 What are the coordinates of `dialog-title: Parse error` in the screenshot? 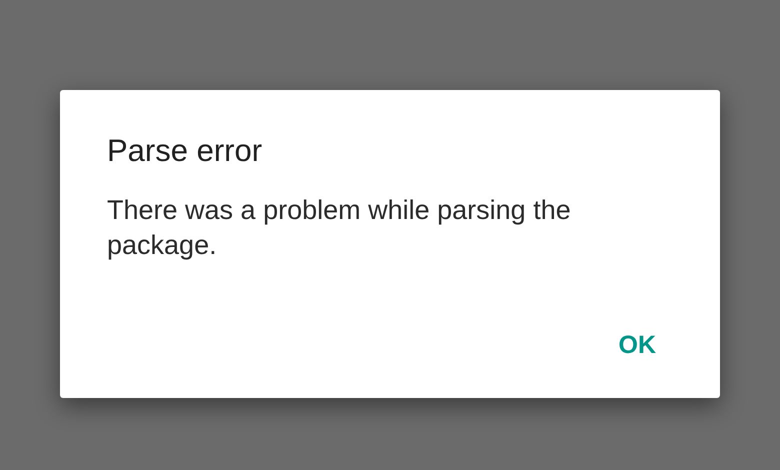 It's located at (185, 151).